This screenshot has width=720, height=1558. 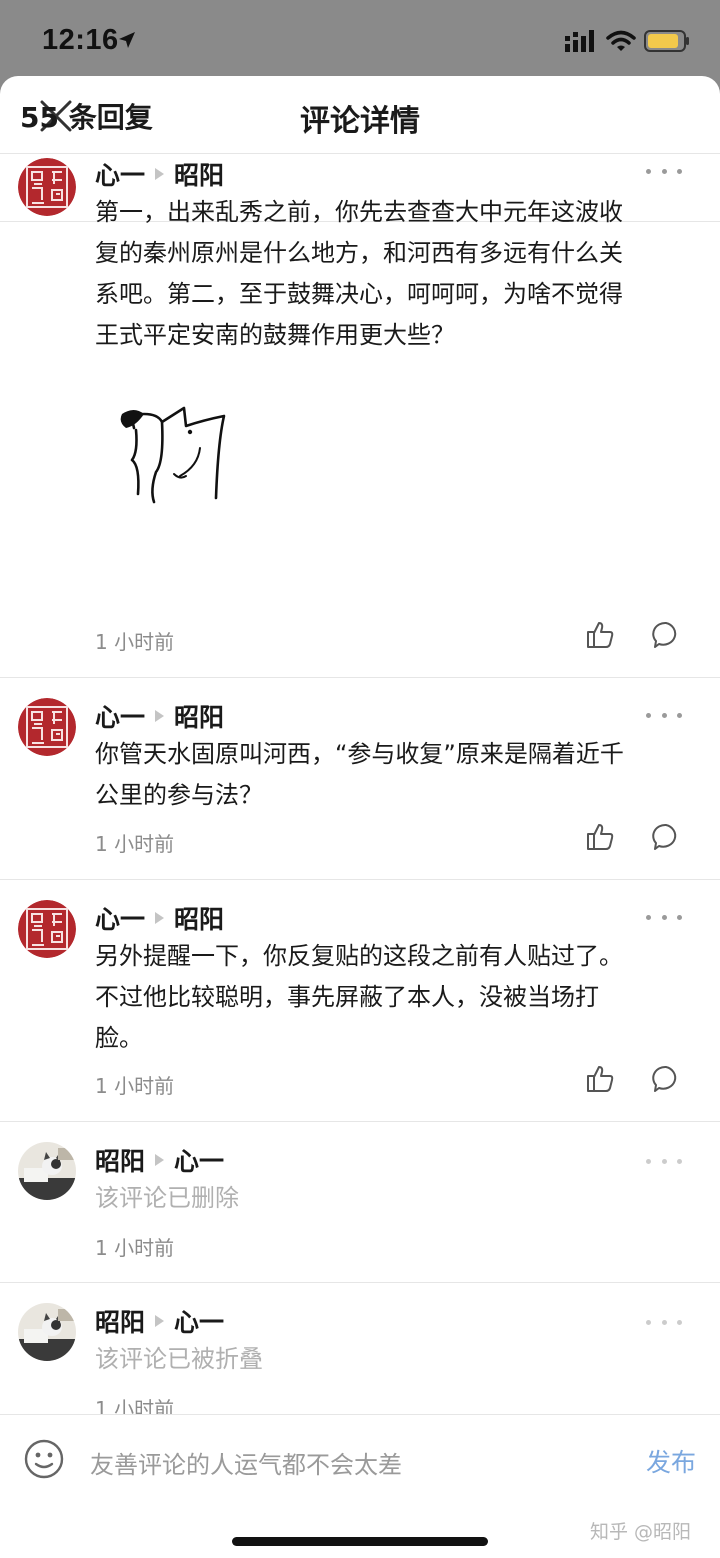 I want to click on signal-icon, so click(x=579, y=41).